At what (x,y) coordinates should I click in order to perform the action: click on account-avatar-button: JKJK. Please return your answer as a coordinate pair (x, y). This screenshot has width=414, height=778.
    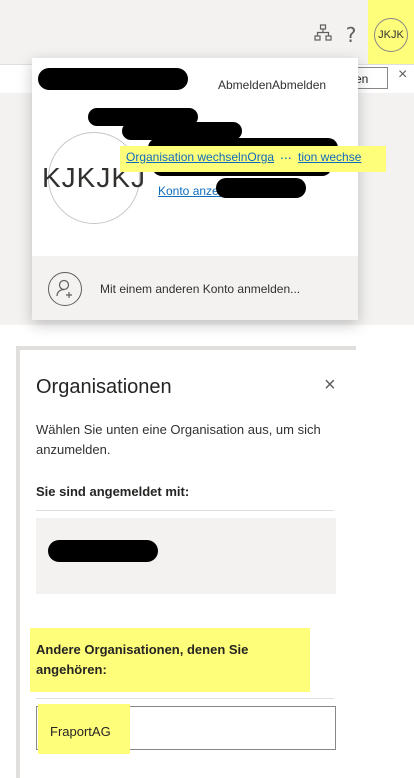
    Looking at the image, I should click on (391, 32).